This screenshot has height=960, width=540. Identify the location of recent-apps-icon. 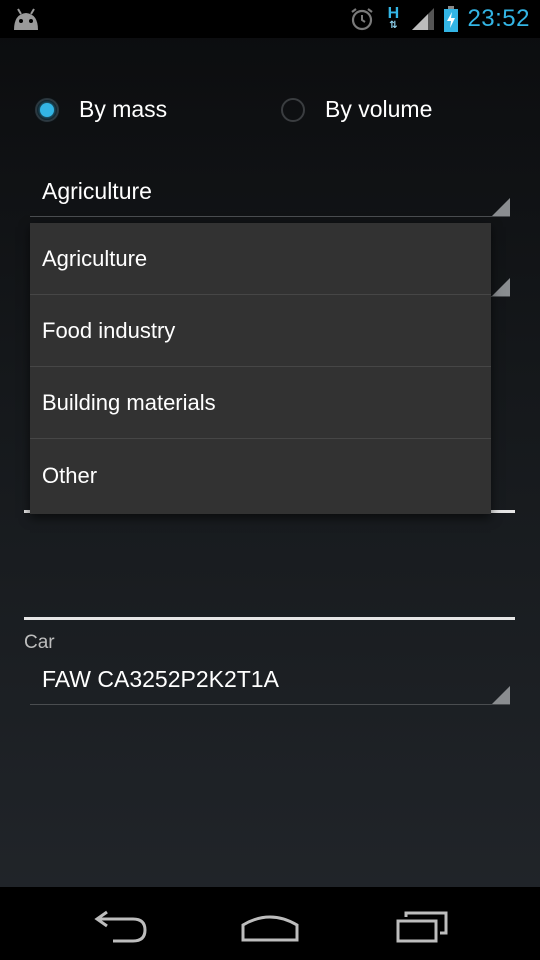
(423, 925).